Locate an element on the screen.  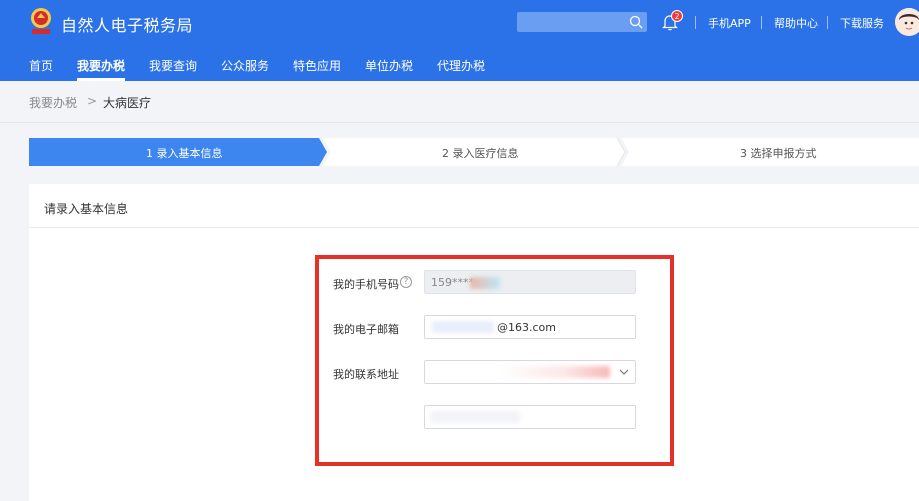
breadcrumb-parent: 我要办税 is located at coordinates (53, 102).